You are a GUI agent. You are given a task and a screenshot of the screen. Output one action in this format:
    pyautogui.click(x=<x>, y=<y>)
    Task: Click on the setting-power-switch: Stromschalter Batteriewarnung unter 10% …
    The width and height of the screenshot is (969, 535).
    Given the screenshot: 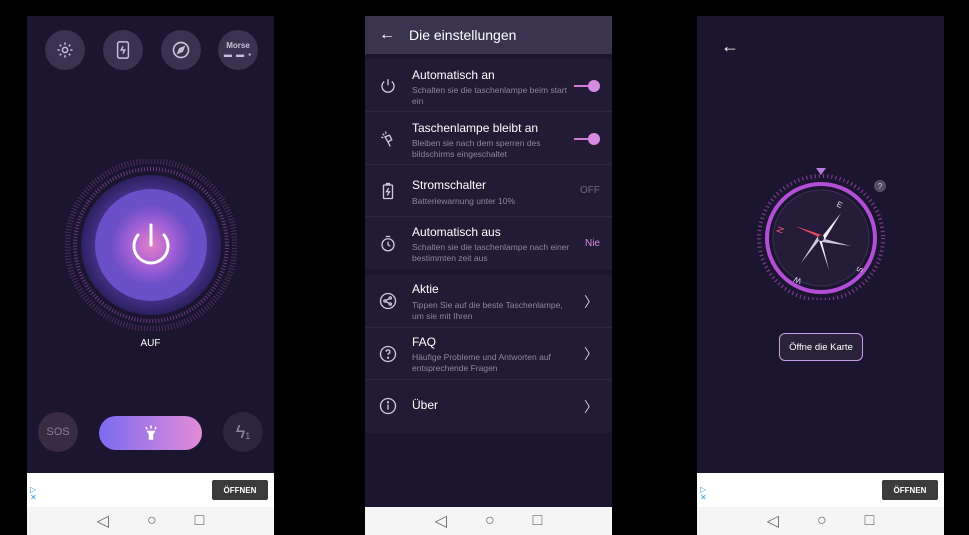 What is the action you would take?
    pyautogui.click(x=488, y=191)
    